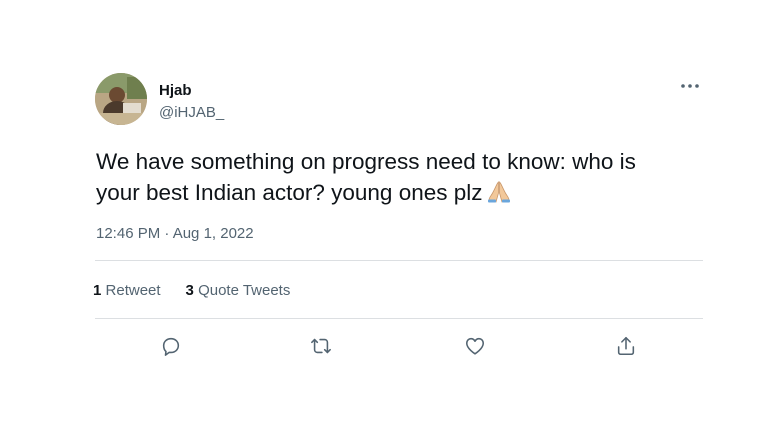 This screenshot has height=441, width=784. Describe the element at coordinates (499, 195) in the screenshot. I see `folded-hands-emoji-icon` at that location.